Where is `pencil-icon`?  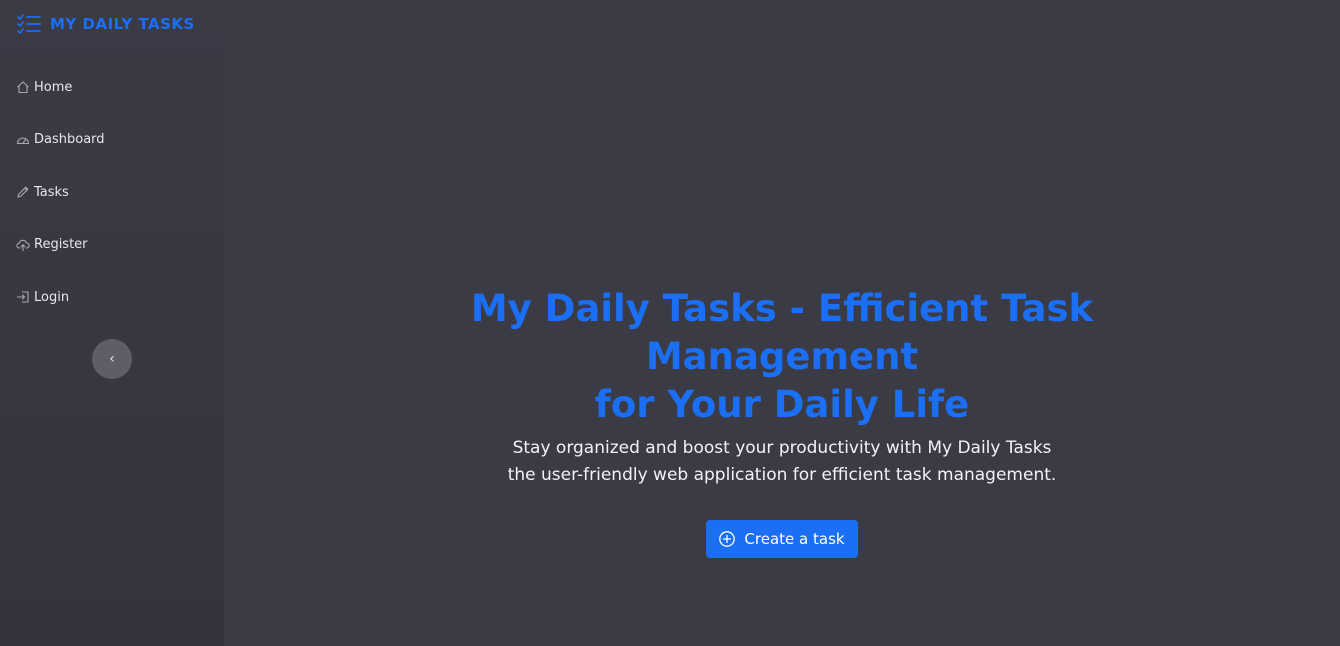 pencil-icon is located at coordinates (23, 192).